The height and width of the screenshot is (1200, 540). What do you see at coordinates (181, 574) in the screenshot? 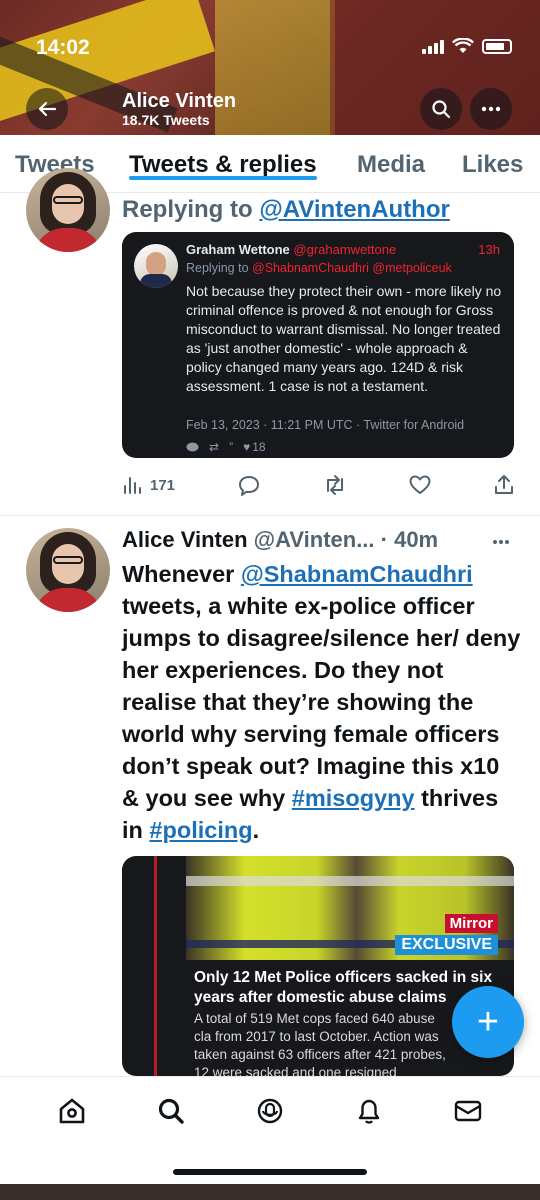
I see `tweet-text-segment: Whenever` at bounding box center [181, 574].